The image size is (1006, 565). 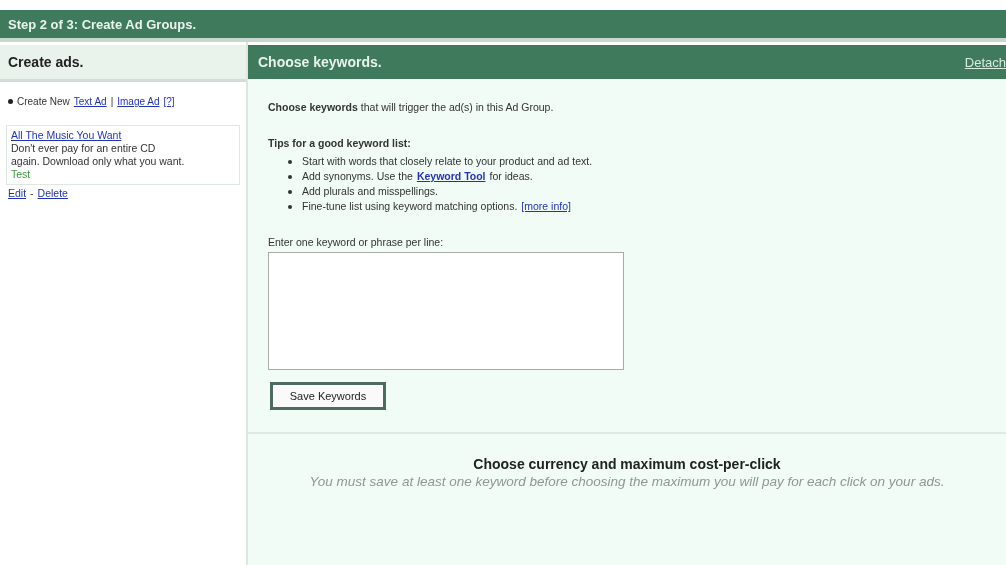 I want to click on tip-text: Start with words that closely relate to your product and ad text., so click(x=447, y=161).